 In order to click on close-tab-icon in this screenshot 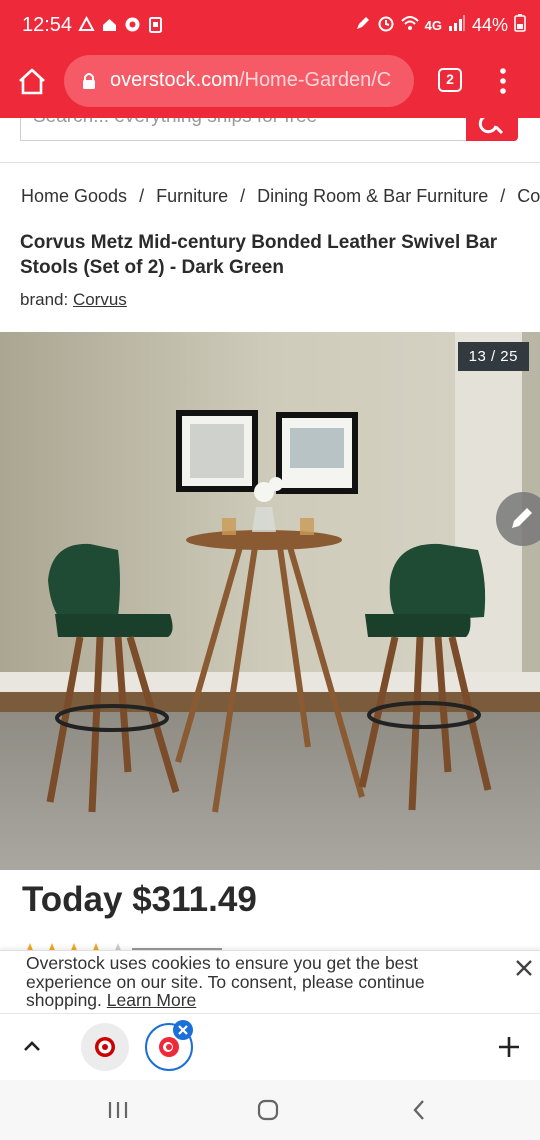, I will do `click(183, 1030)`.